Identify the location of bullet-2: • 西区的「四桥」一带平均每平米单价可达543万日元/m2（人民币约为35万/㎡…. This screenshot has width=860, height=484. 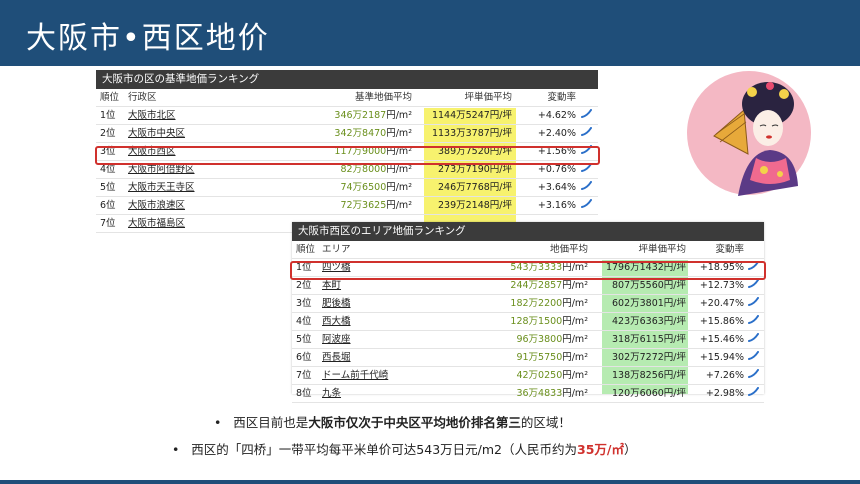
(404, 448).